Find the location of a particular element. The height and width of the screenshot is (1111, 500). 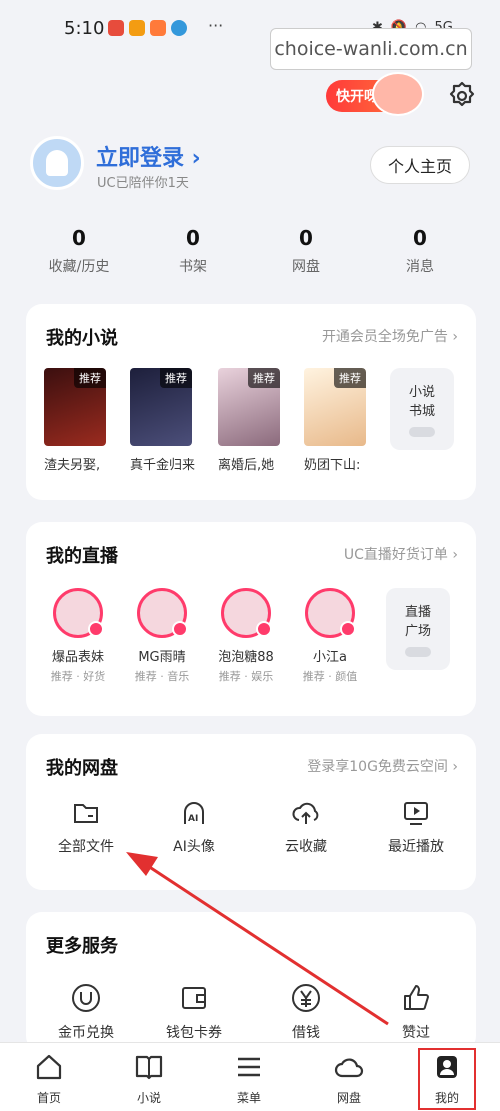

coin-exchange-button: 金币兑换 is located at coordinates (86, 1012).